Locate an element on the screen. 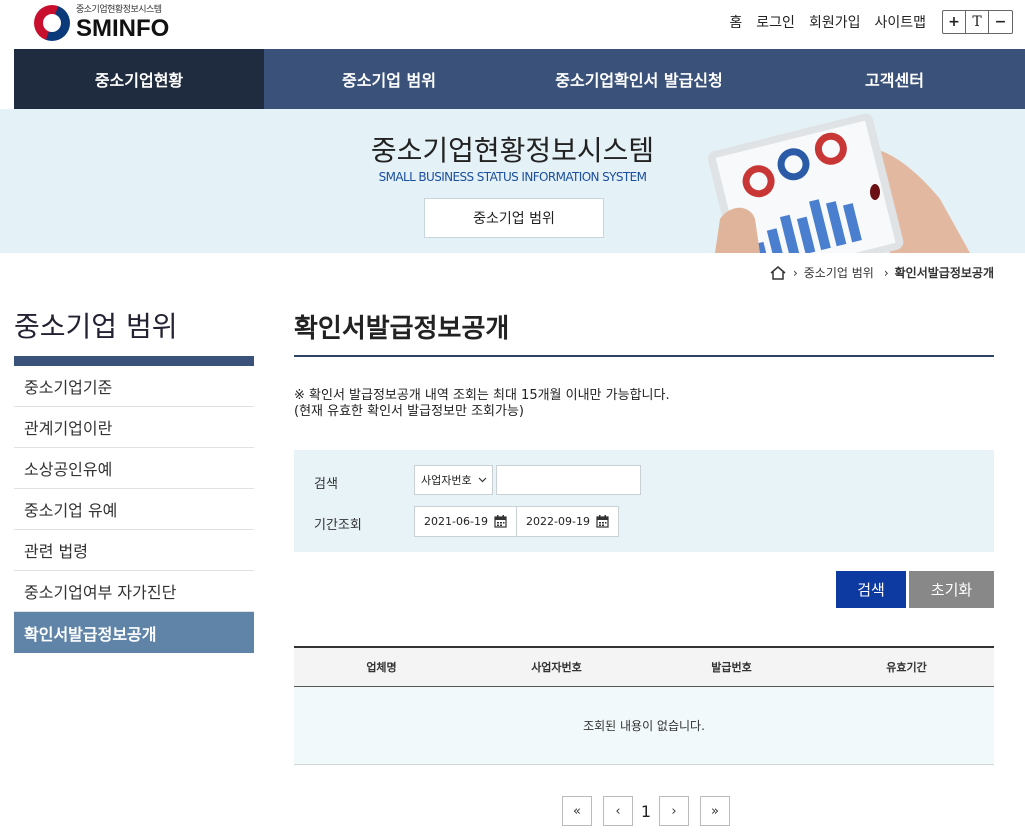 This screenshot has width=1025, height=839. search-type-select: 사업자번호 is located at coordinates (453, 480).